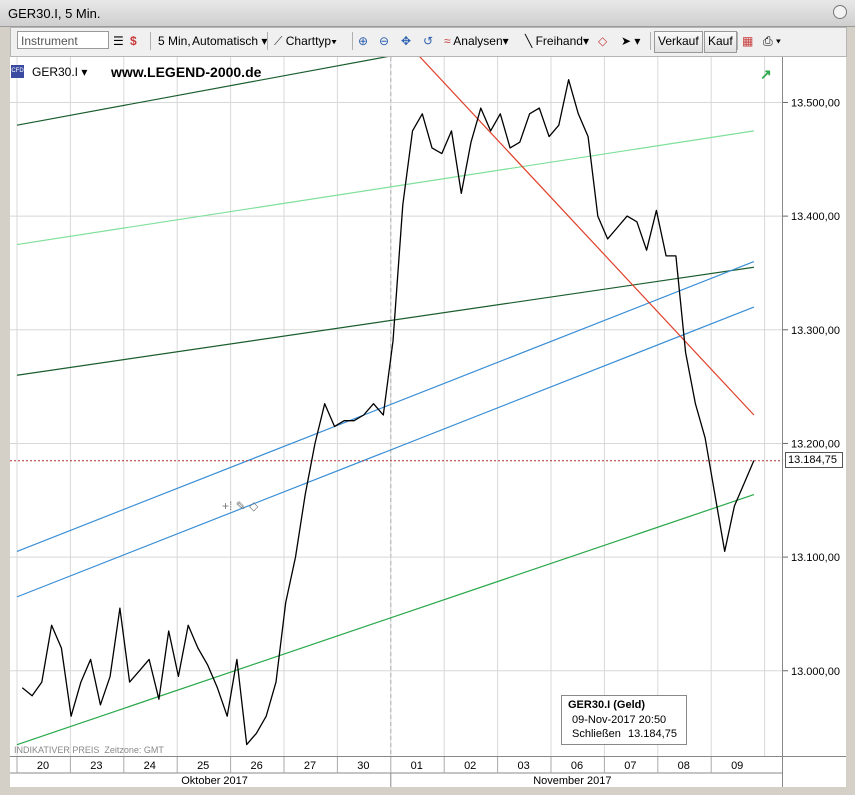 The width and height of the screenshot is (855, 795). Describe the element at coordinates (619, 720) in the screenshot. I see `info-datetime: 09-Nov-2017 20:50` at that location.